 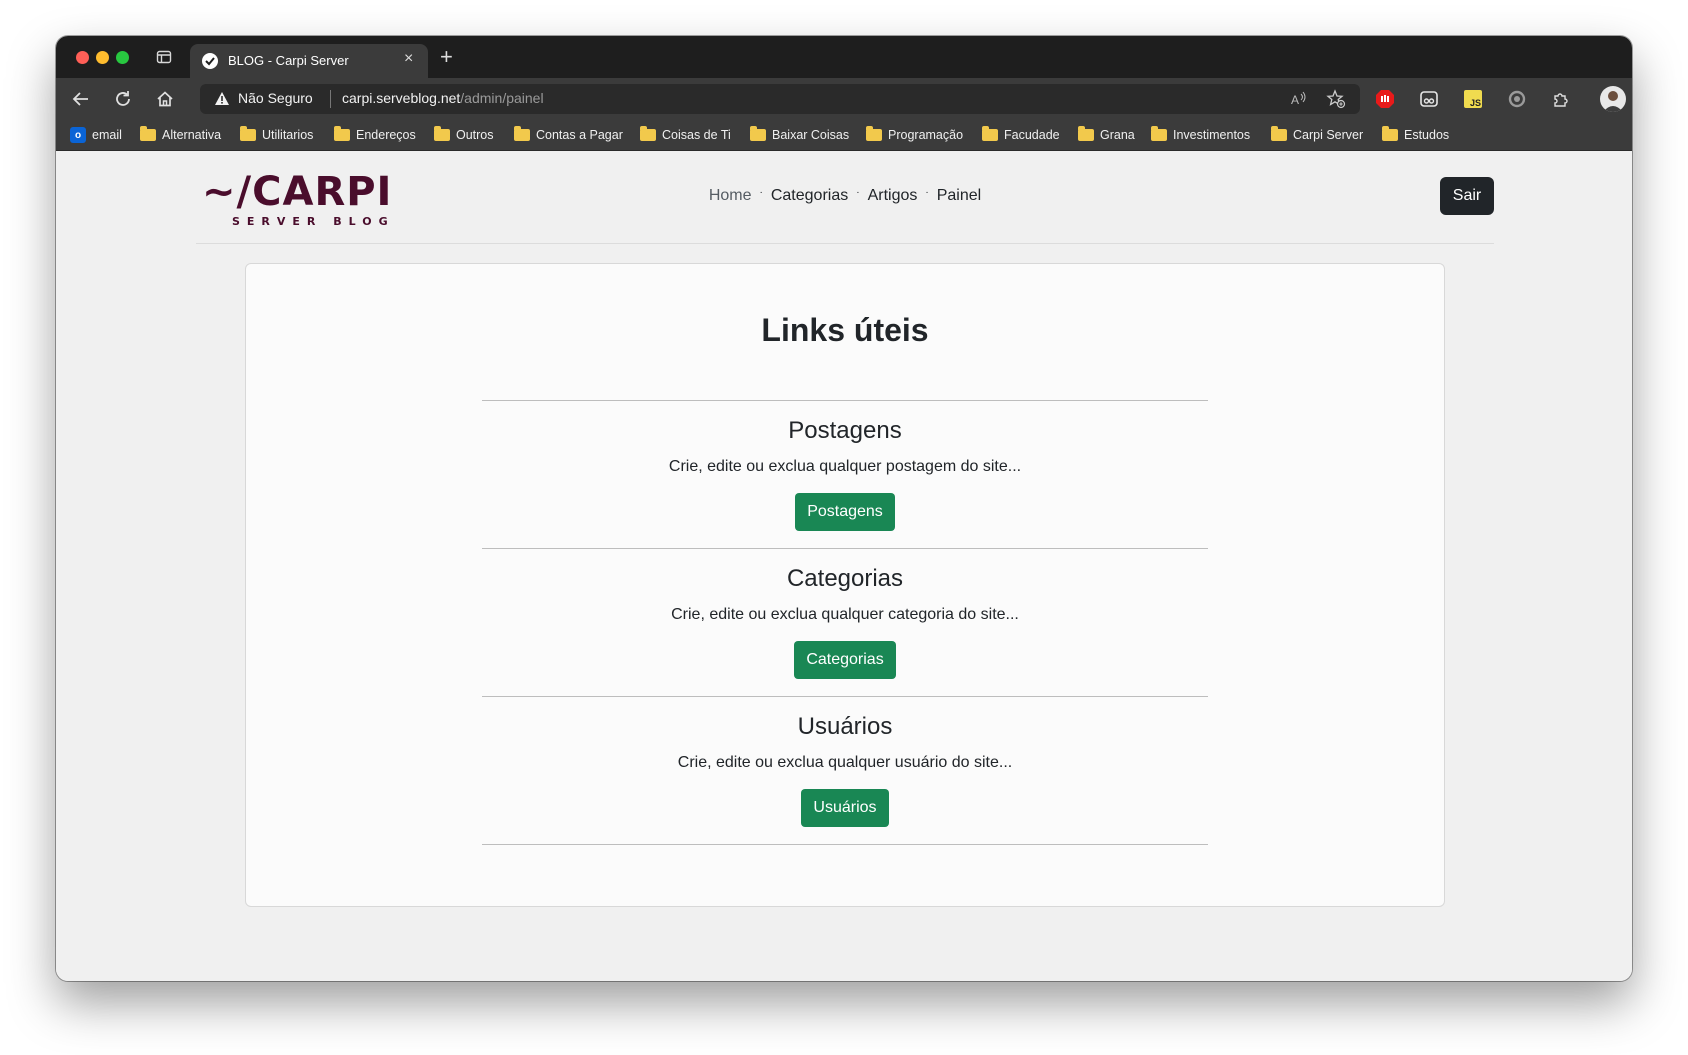 I want to click on bookmark-utilitarios: Utilitarios, so click(x=277, y=134).